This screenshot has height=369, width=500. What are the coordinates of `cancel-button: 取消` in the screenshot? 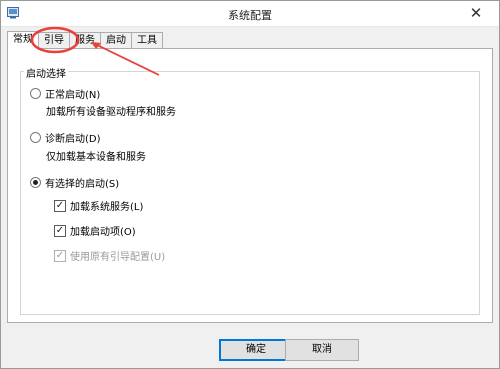 It's located at (322, 350).